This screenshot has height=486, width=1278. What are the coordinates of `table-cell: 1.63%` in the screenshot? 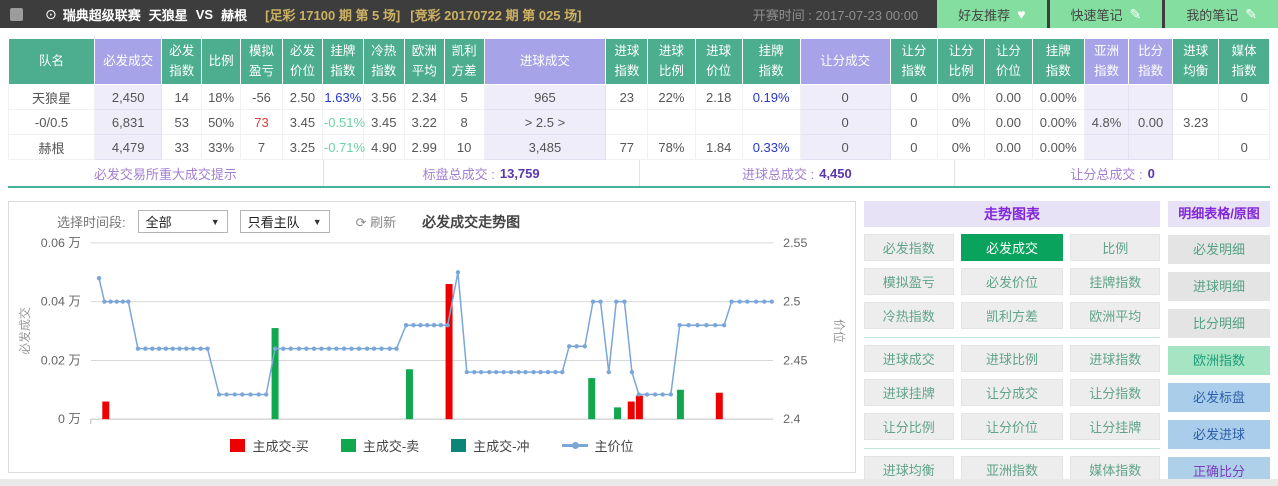 It's located at (342, 97).